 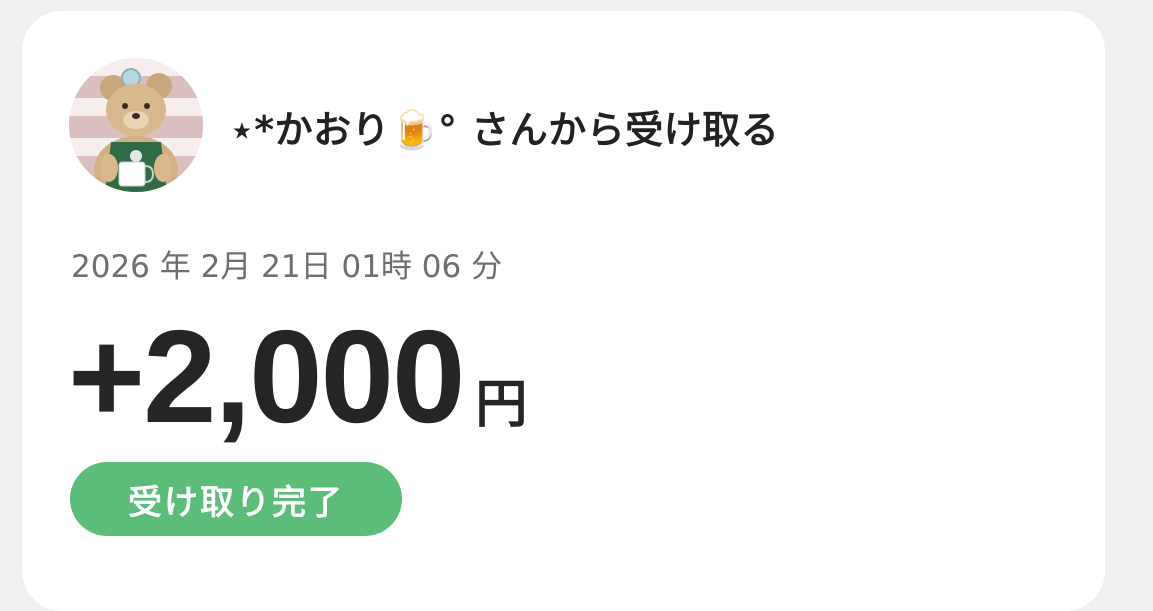 I want to click on sender-suffix: さんから受け取る, so click(x=618, y=130).